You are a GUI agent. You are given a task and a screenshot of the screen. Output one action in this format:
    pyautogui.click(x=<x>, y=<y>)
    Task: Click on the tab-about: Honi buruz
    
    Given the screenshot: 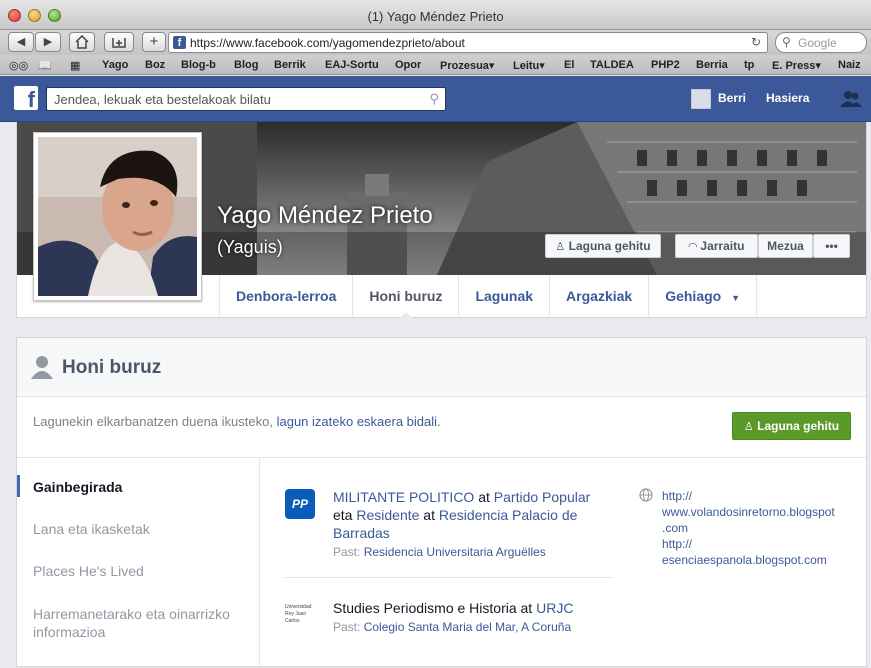 What is the action you would take?
    pyautogui.click(x=405, y=297)
    